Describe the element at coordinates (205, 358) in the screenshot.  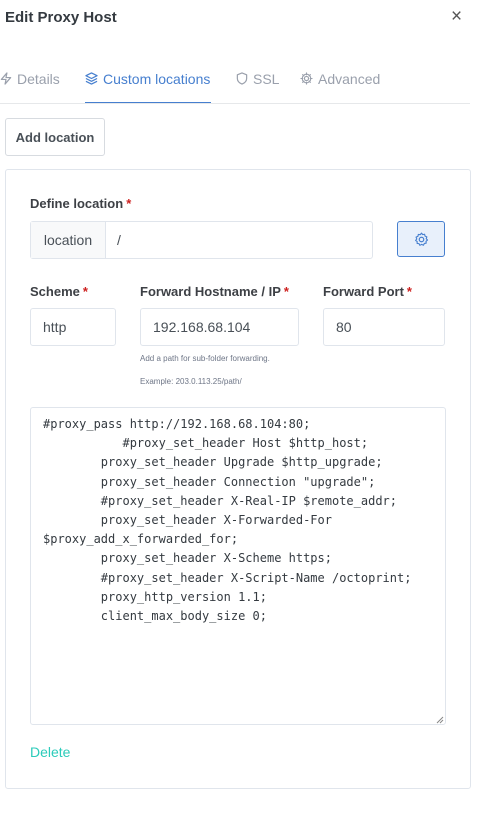
I see `hostname-hint: Add a path for sub-folder forwarding.` at that location.